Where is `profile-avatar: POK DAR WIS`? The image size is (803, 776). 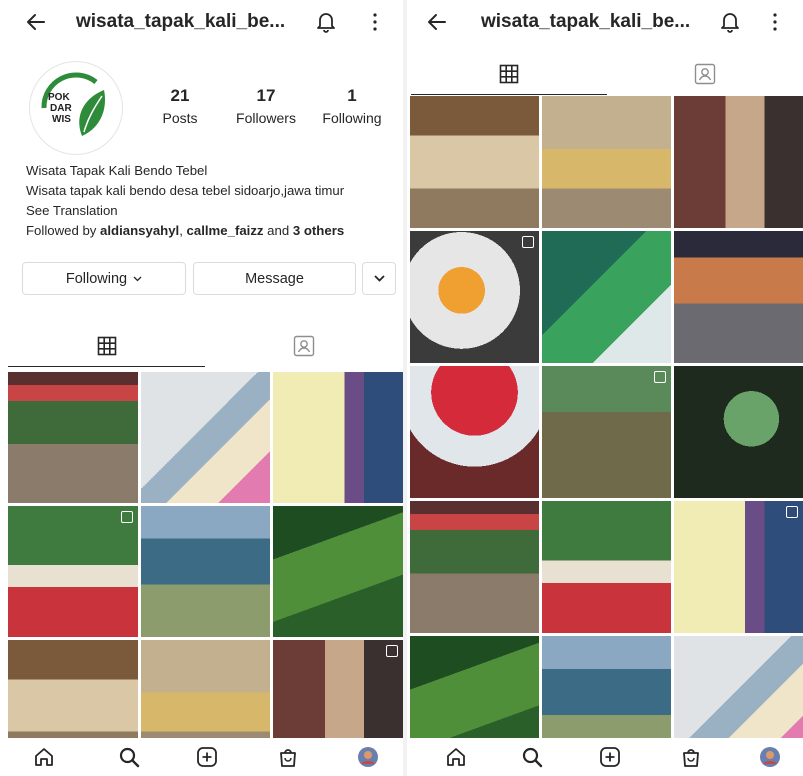 profile-avatar: POK DAR WIS is located at coordinates (76, 108).